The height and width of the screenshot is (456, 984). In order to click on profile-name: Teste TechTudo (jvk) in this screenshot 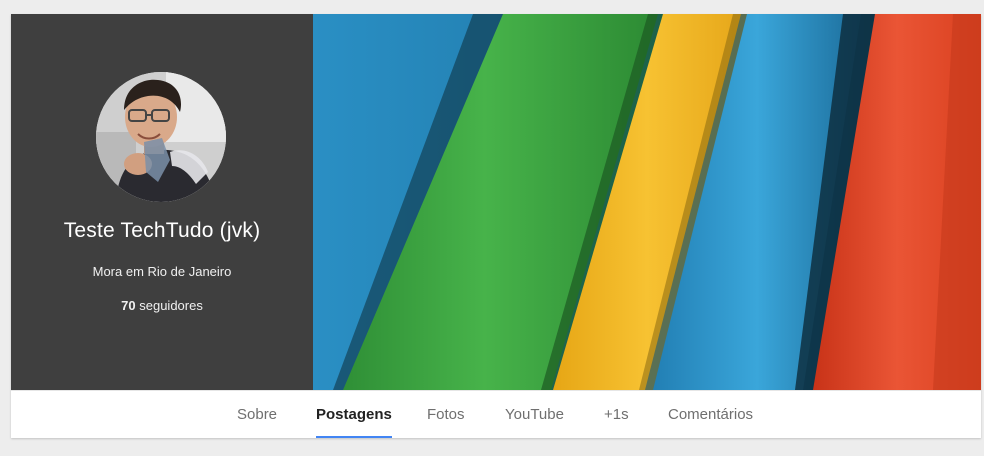, I will do `click(162, 230)`.